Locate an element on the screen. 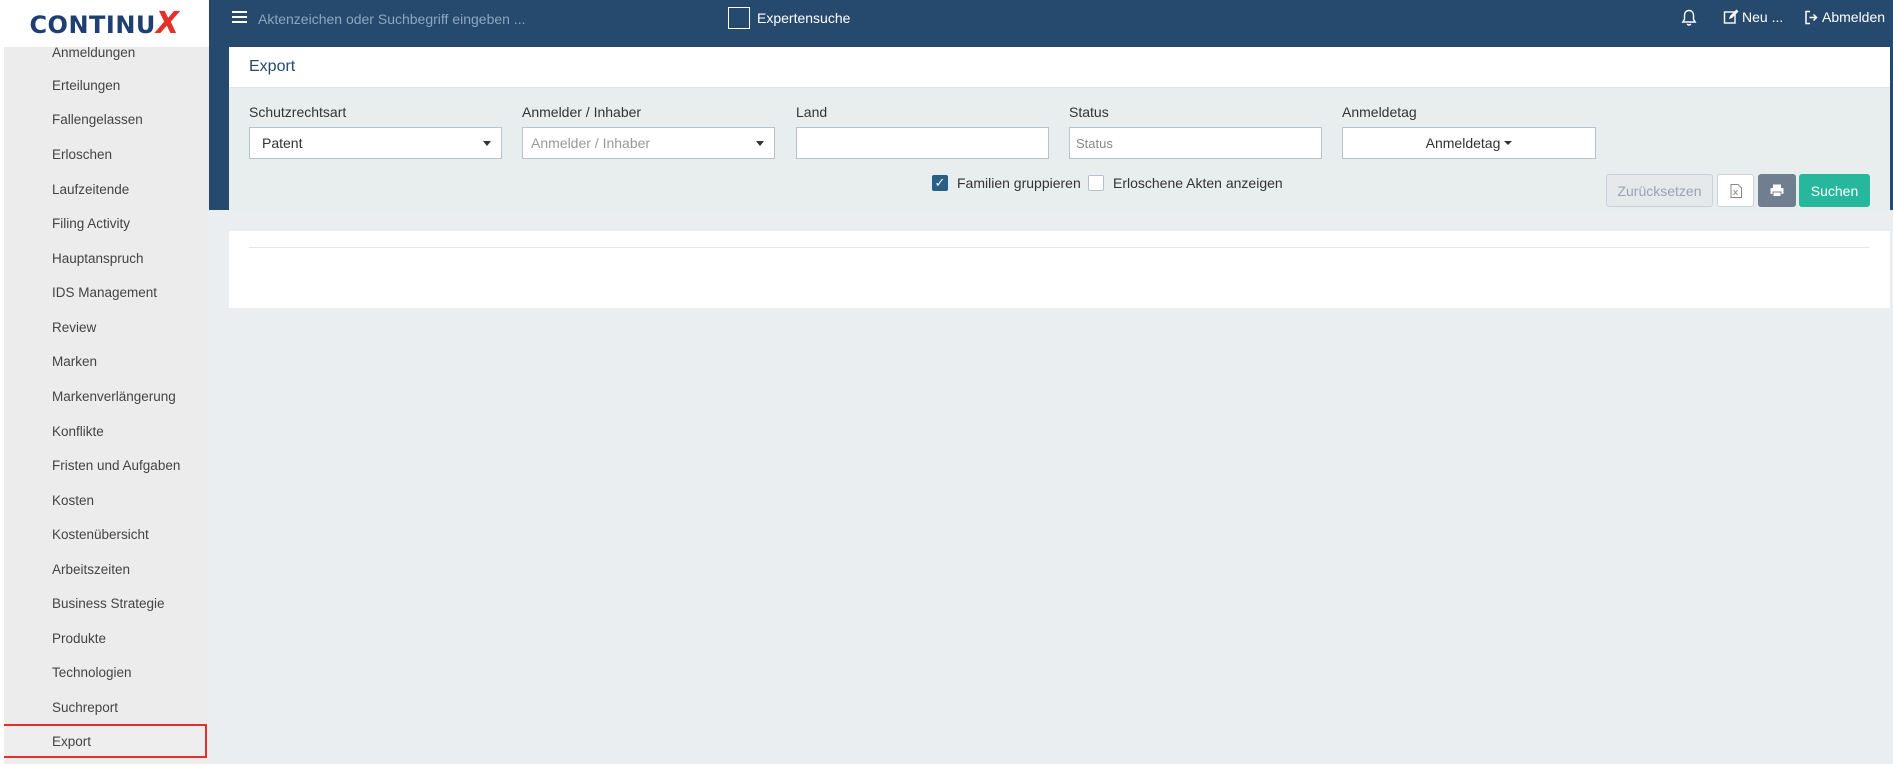 The width and height of the screenshot is (1893, 764). notifications-button is located at coordinates (1689, 18).